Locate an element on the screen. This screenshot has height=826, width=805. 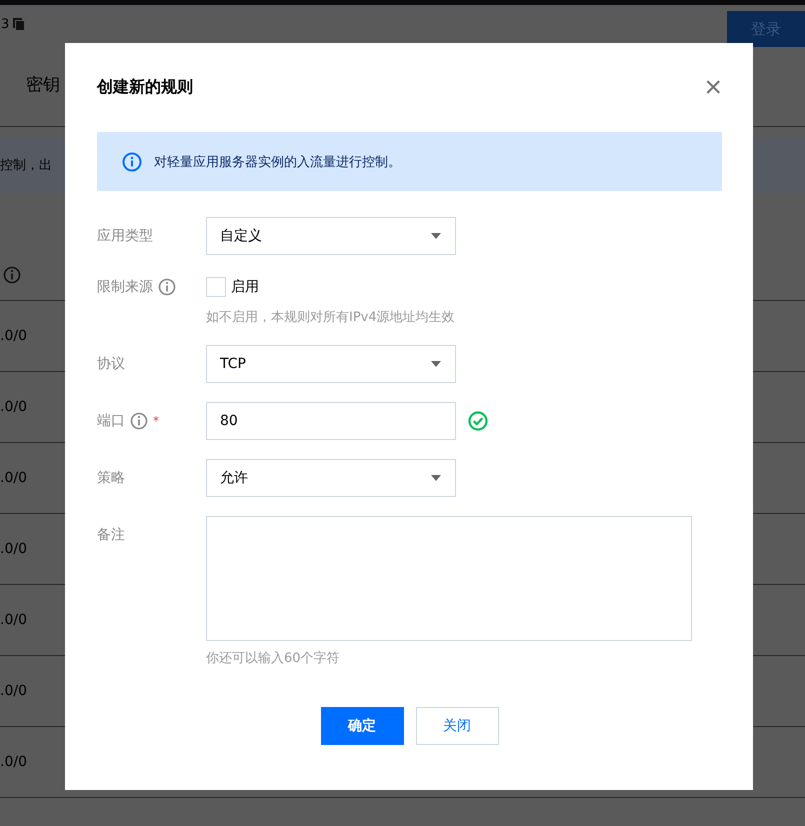
field-label: 限制来源 is located at coordinates (125, 287).